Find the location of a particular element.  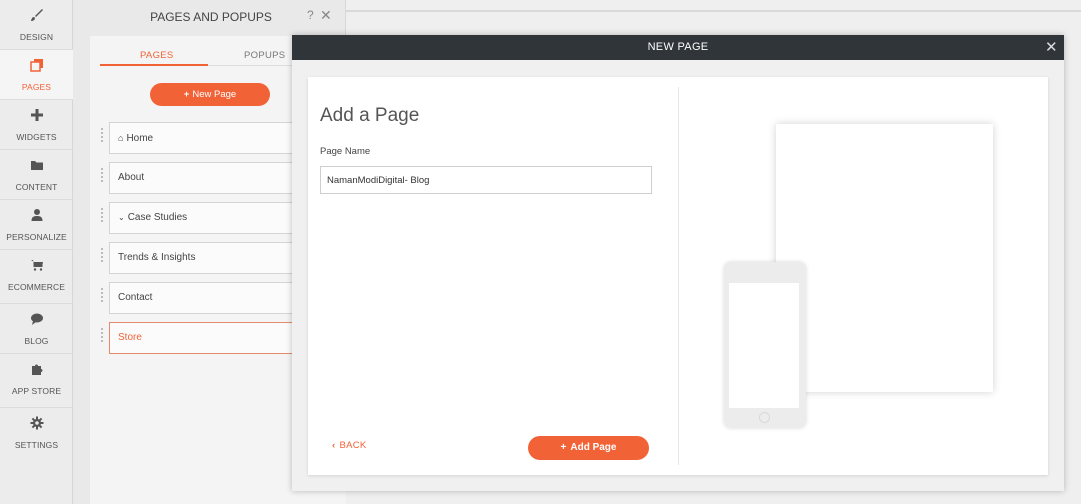

nav-ecommerce-label: ECOMMERCE is located at coordinates (36, 287).